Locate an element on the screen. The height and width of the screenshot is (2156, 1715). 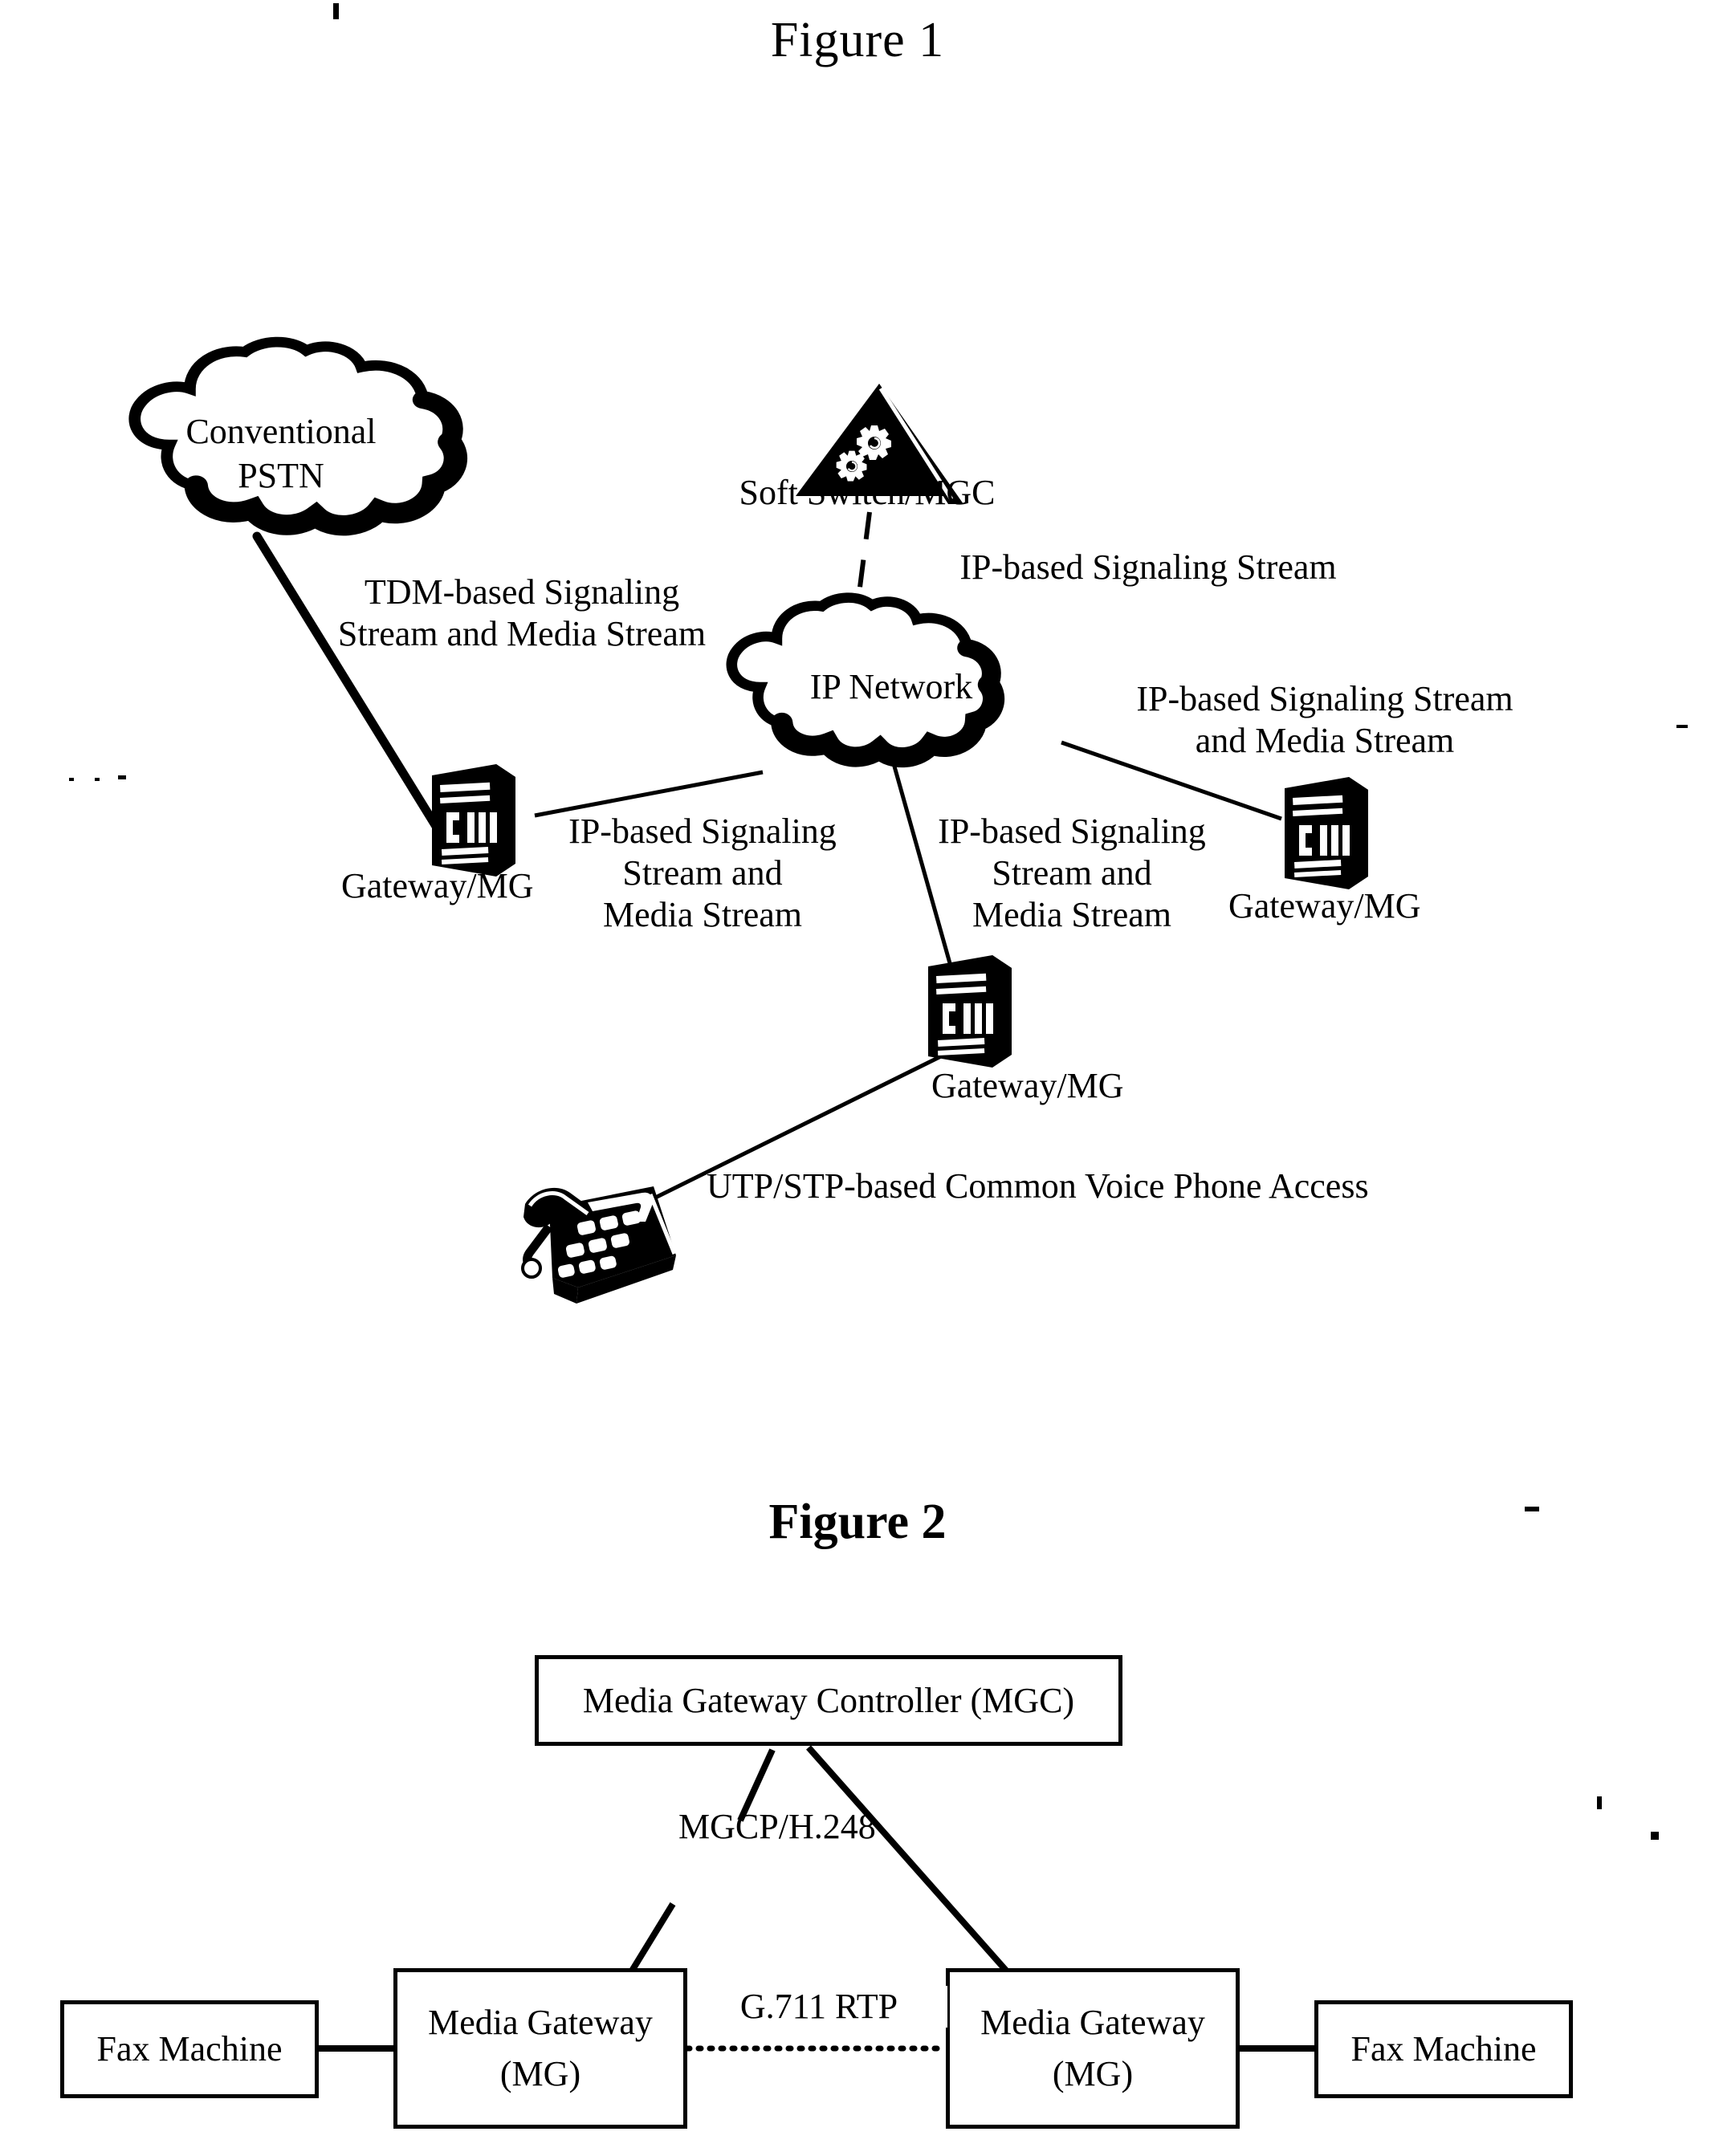
mgl-2: (MG) is located at coordinates (540, 2073).